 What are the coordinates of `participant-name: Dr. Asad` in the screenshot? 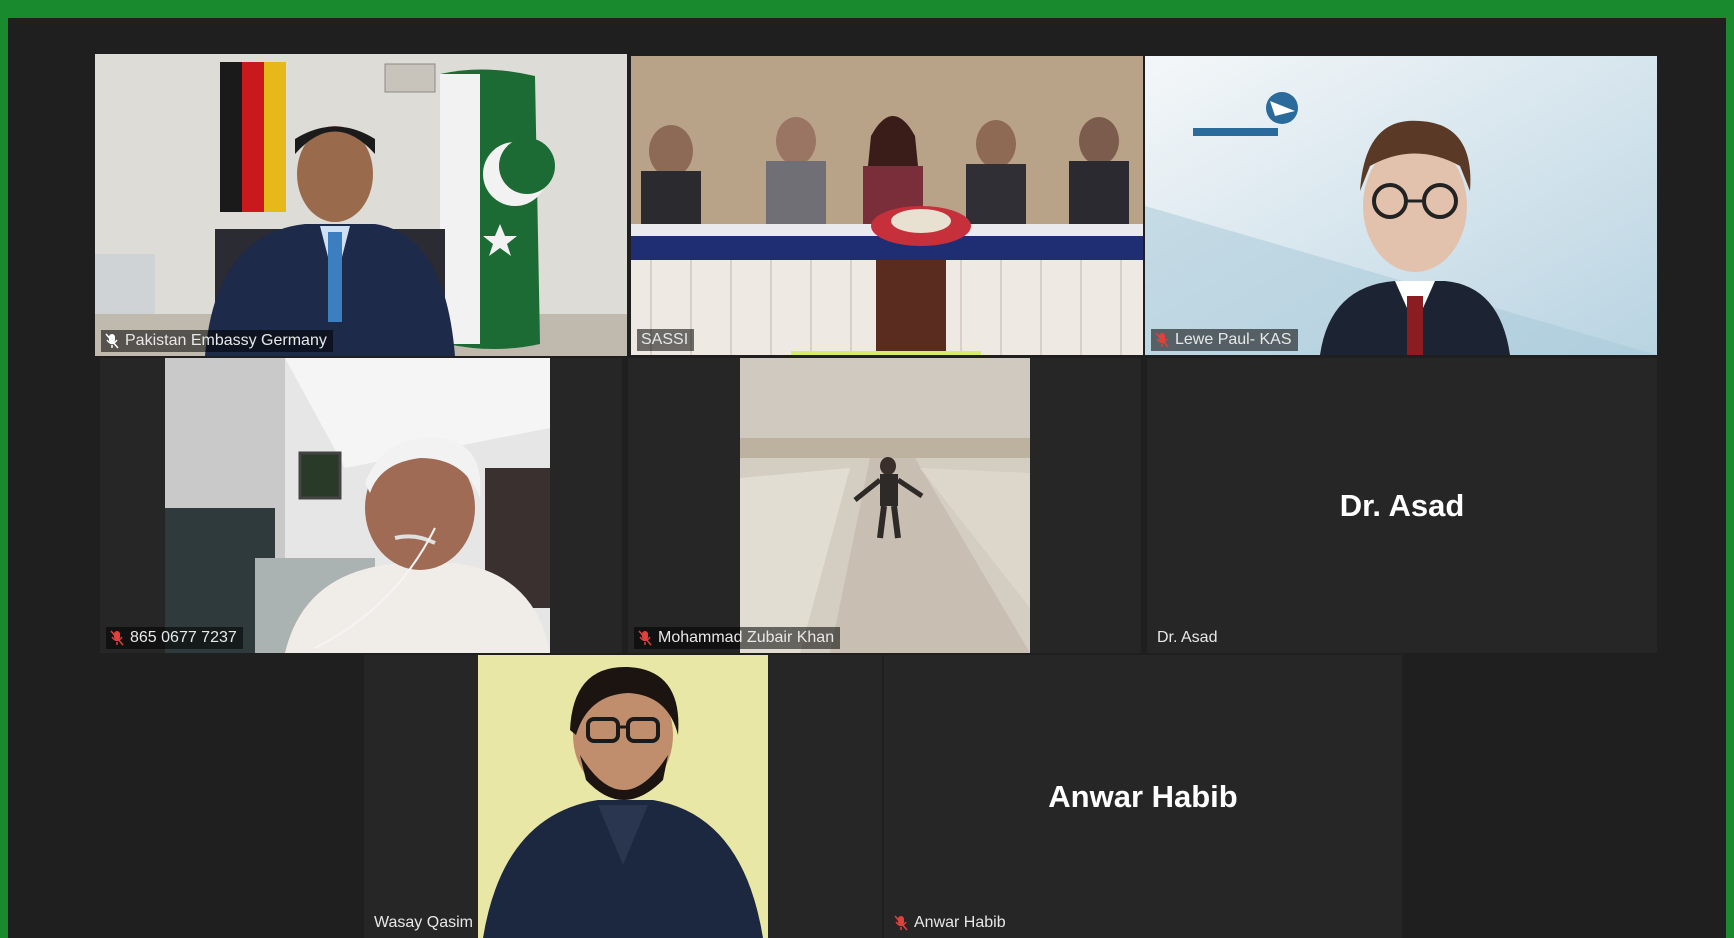 It's located at (1187, 637).